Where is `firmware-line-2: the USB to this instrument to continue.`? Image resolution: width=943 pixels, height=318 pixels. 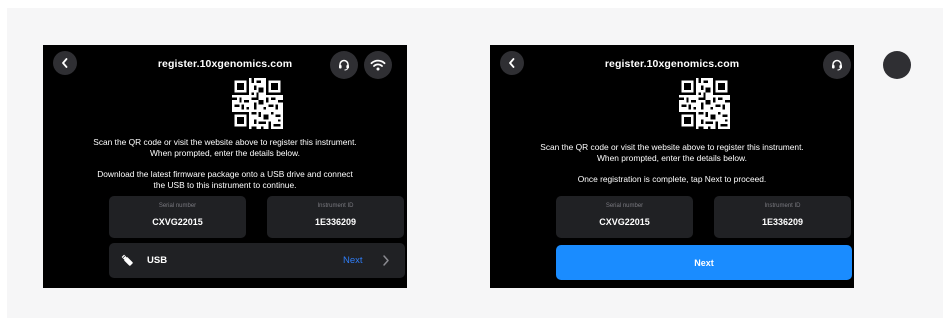
firmware-line-2: the USB to this instrument to continue. is located at coordinates (225, 184).